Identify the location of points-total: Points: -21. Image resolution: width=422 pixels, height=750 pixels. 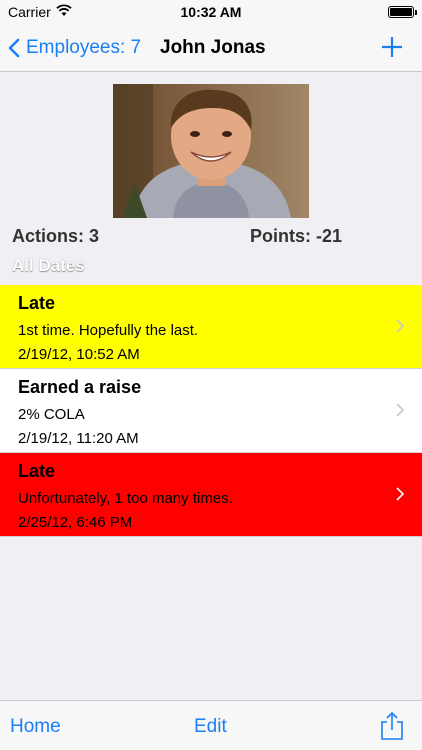
(296, 236).